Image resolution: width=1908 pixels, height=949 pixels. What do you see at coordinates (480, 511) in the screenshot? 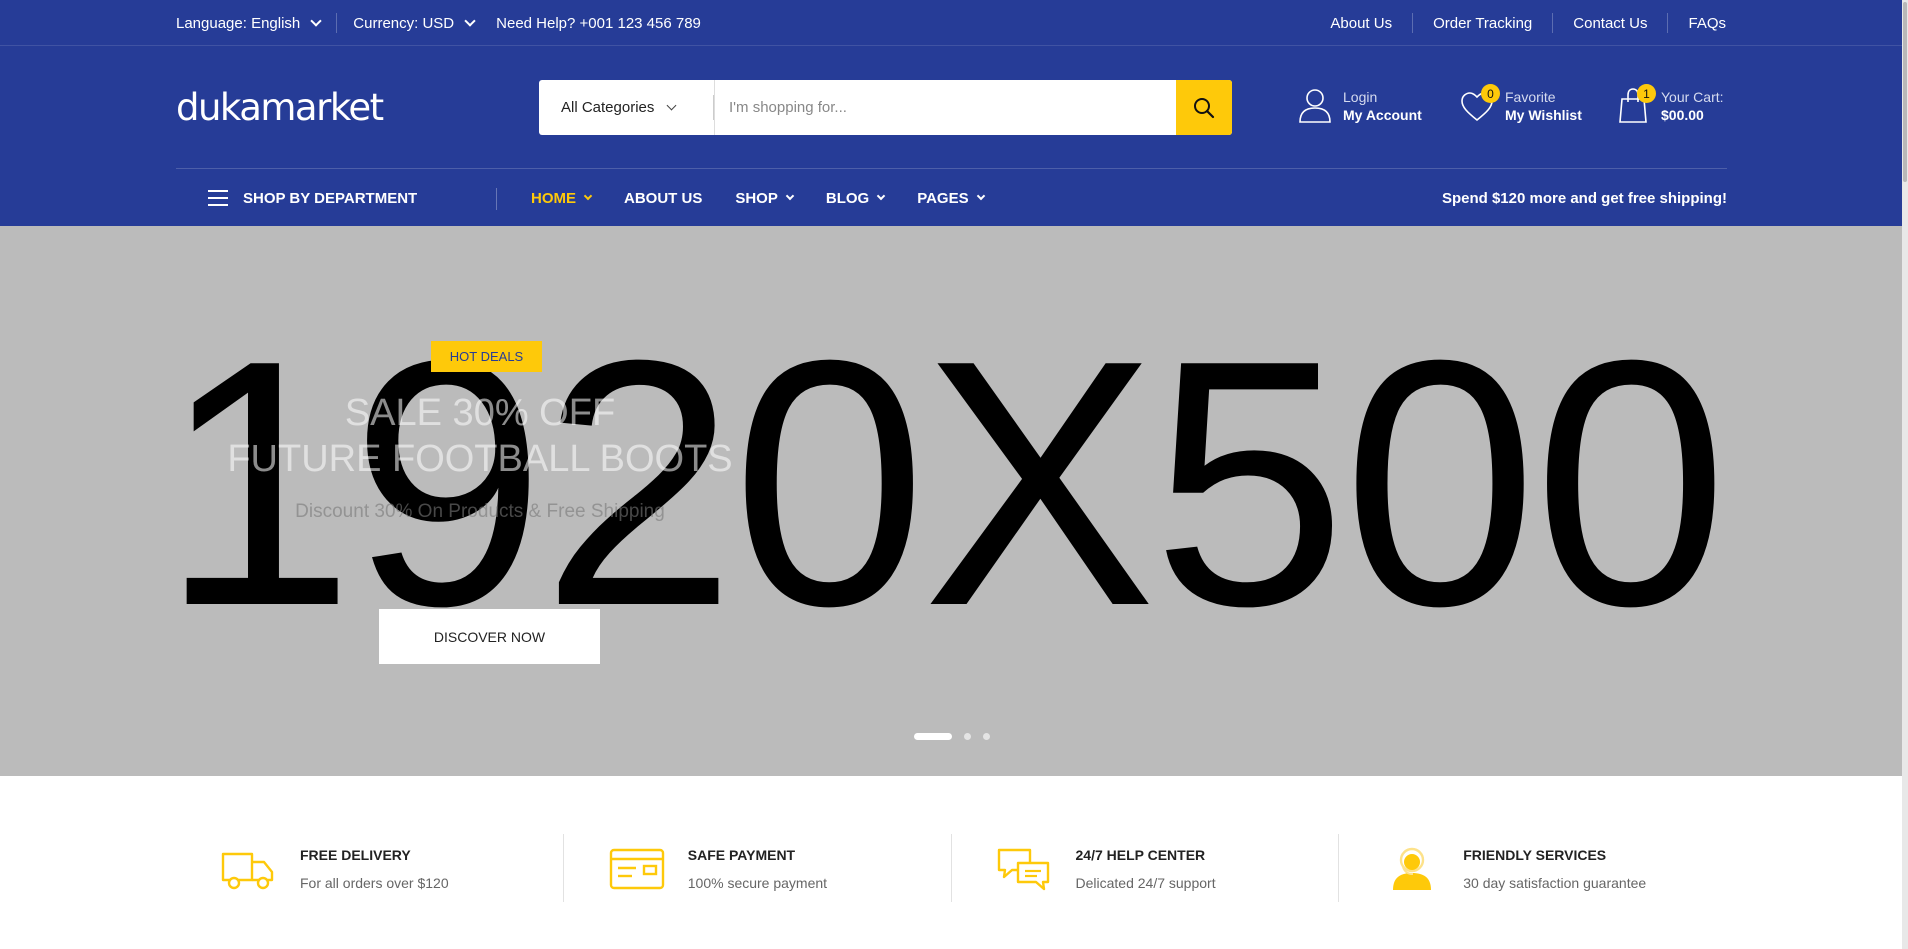
I see `hero-subtitle: Discount 30% On Products & Free Shipping` at bounding box center [480, 511].